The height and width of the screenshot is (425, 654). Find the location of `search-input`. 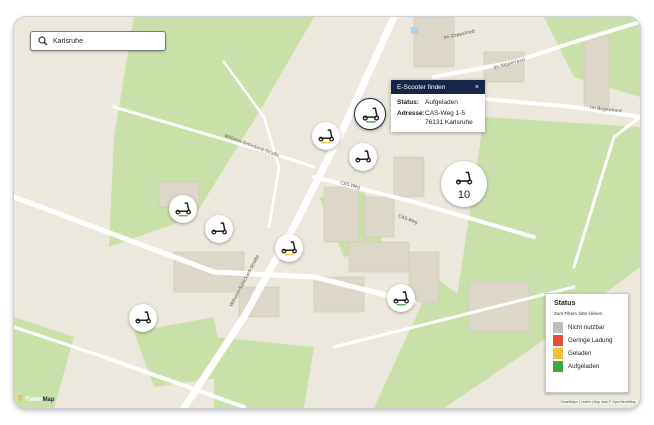

search-input is located at coordinates (102, 41).